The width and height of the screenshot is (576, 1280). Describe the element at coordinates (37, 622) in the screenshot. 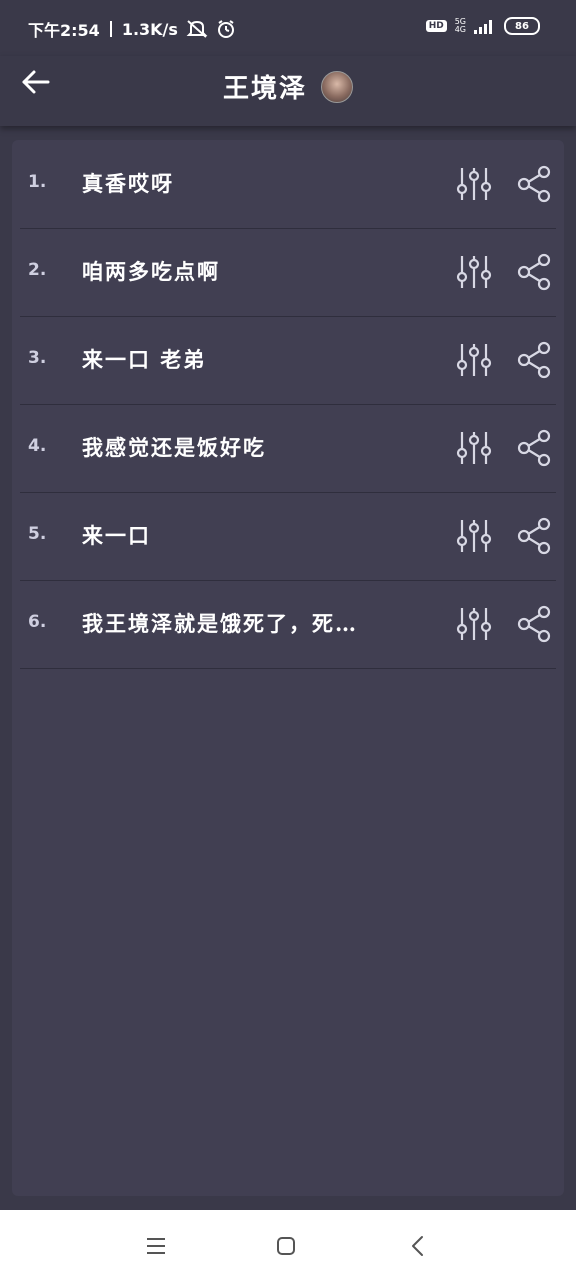

I see `list-item-index: 6.` at that location.